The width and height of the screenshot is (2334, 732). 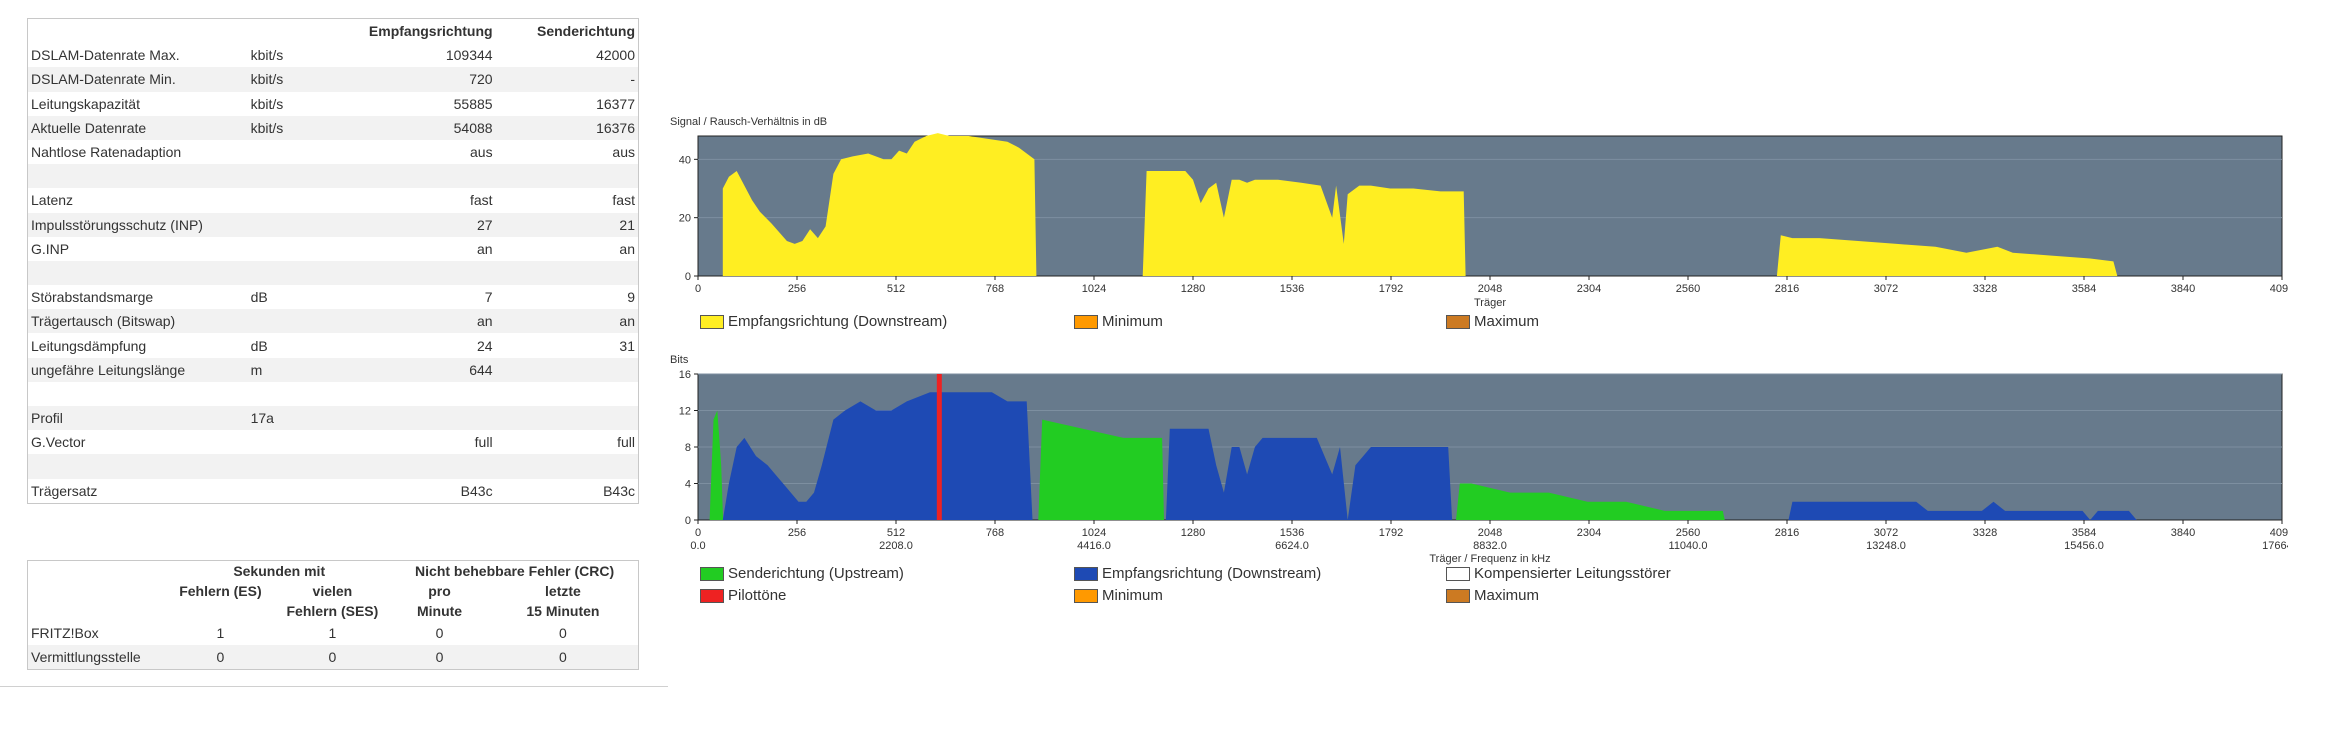 I want to click on dsl-cell-upstream: B43c, so click(x=619, y=490).